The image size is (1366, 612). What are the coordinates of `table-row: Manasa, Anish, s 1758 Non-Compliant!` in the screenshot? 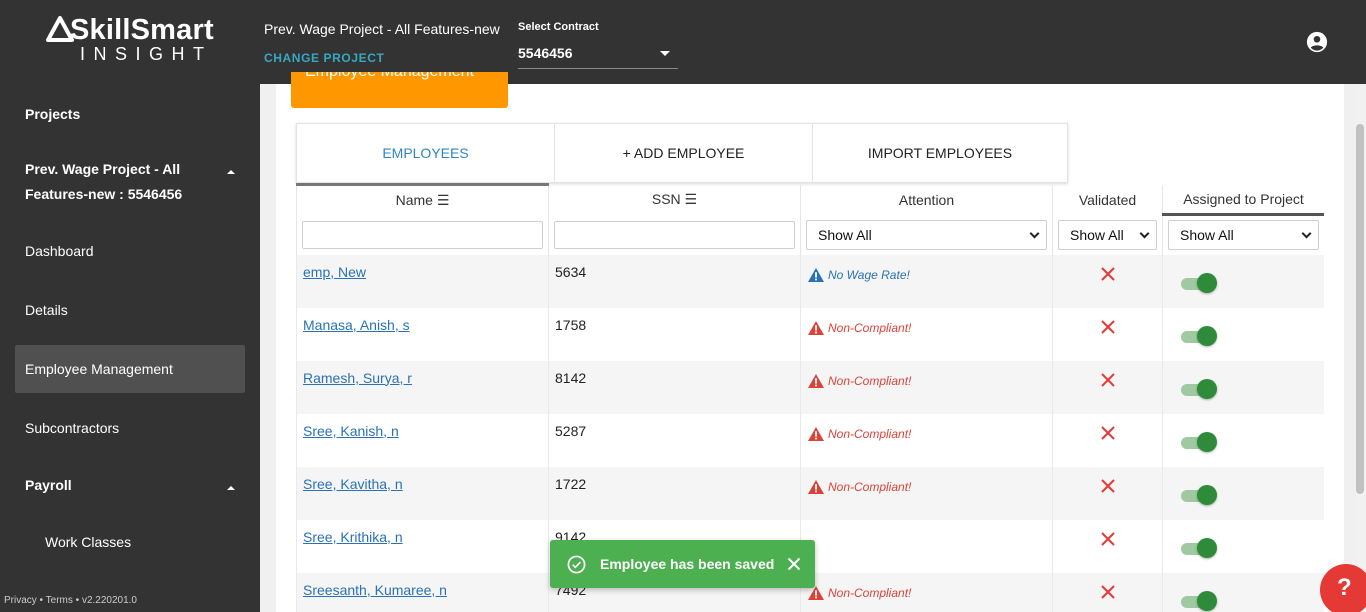 It's located at (810, 334).